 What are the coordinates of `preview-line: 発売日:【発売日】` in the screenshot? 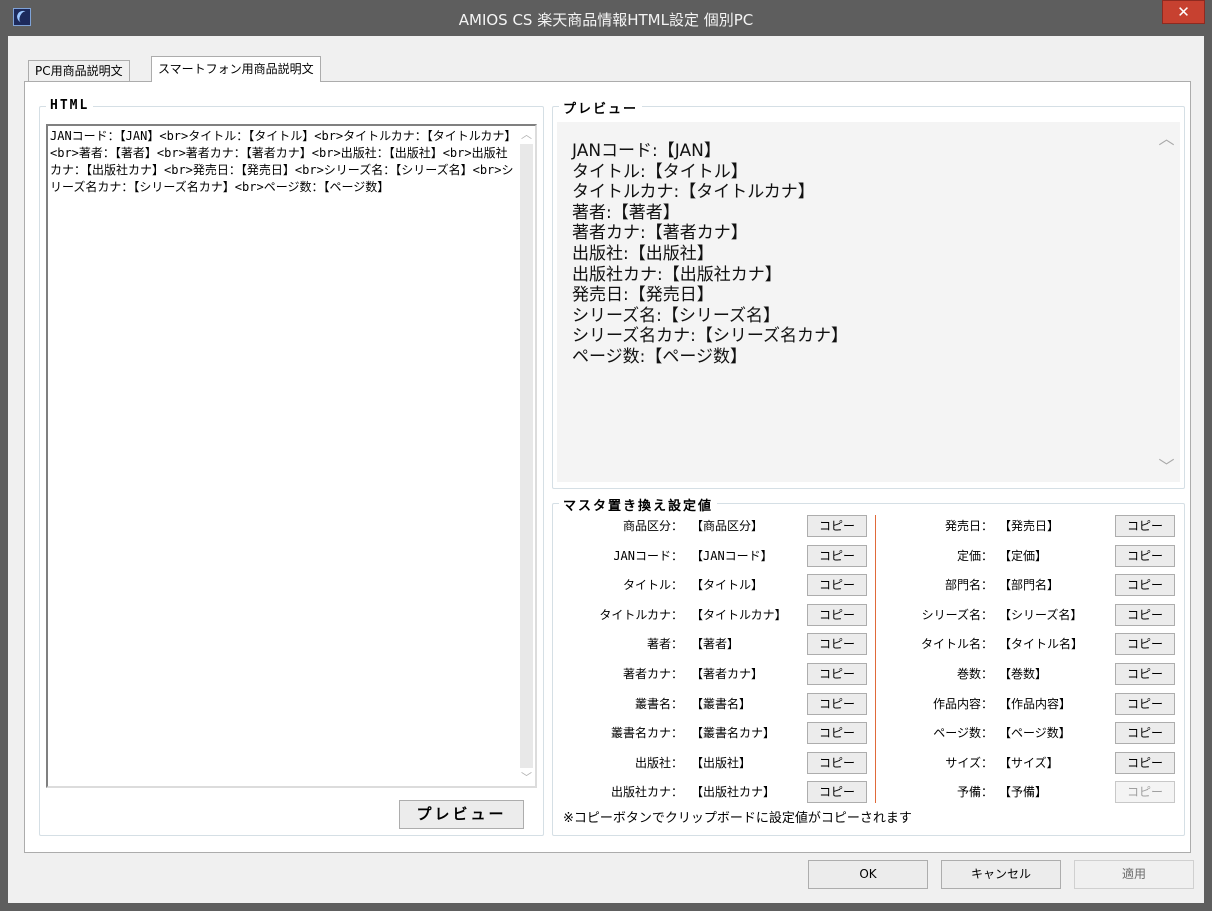 It's located at (643, 295).